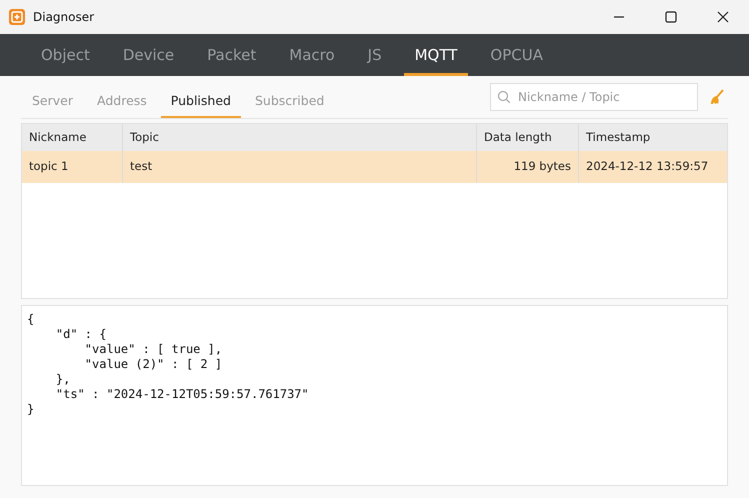 The width and height of the screenshot is (749, 498). I want to click on tab: Object, so click(65, 55).